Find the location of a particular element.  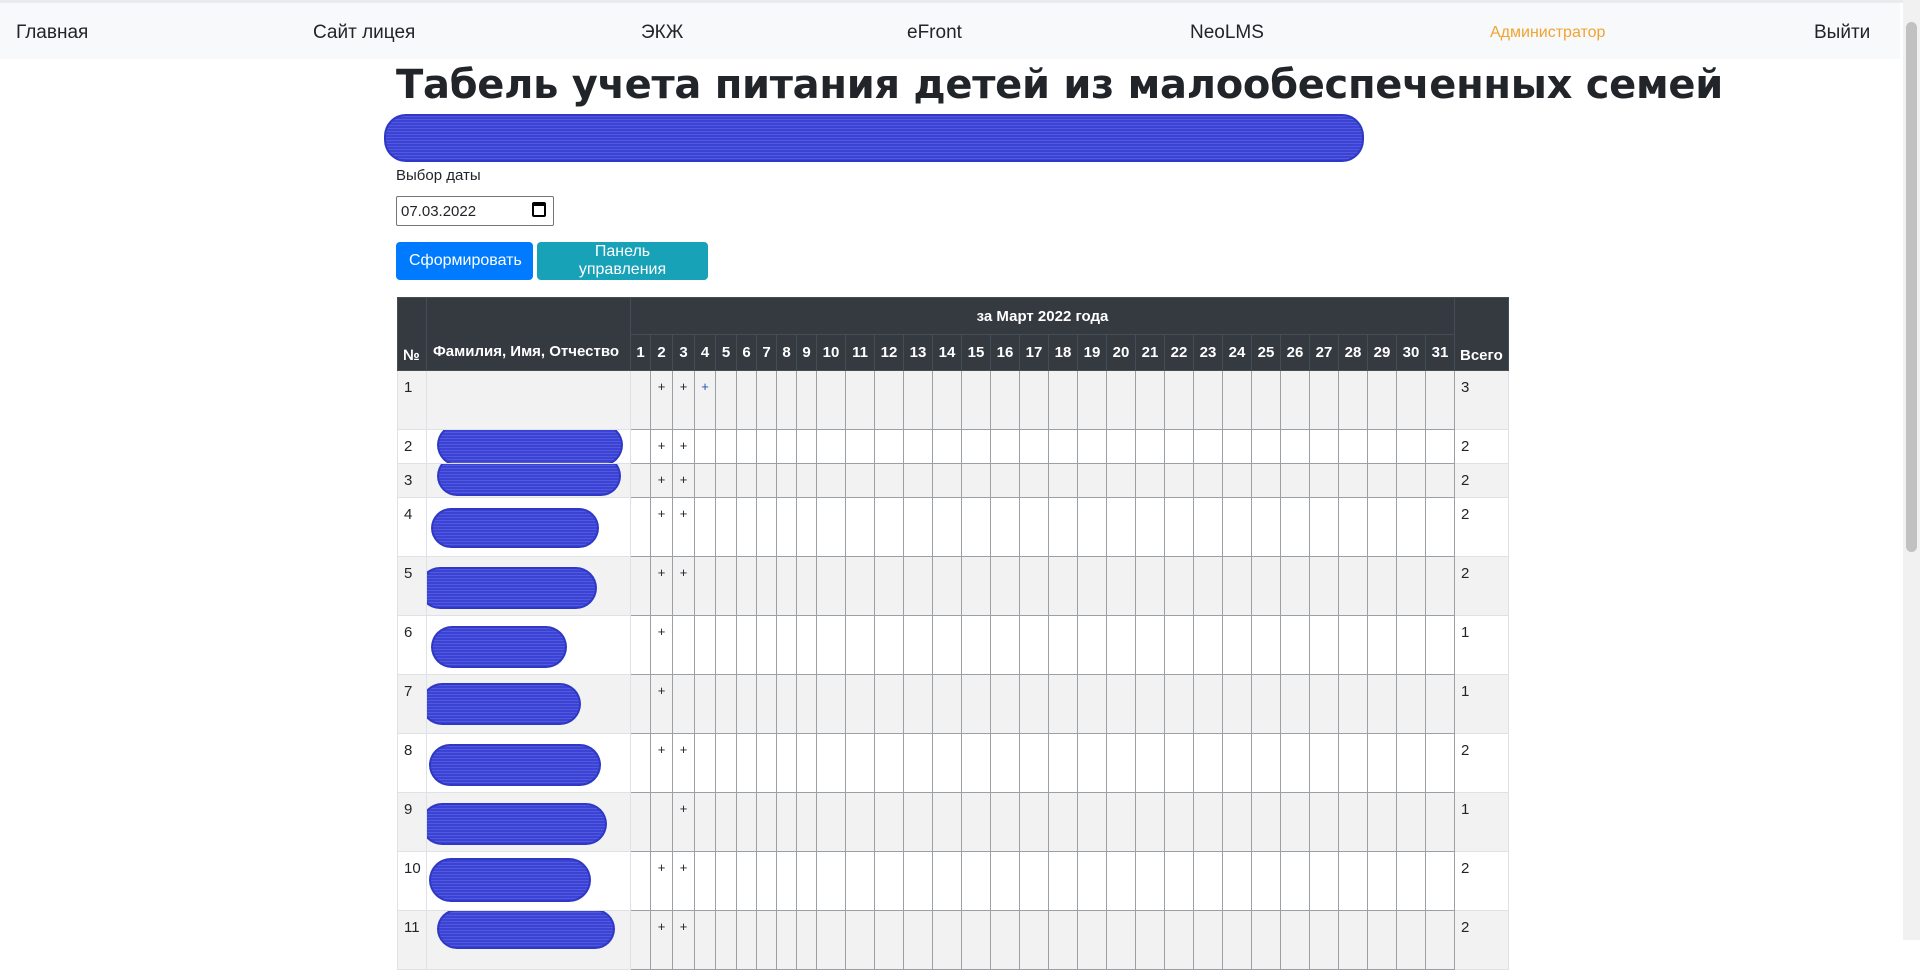

scrollbar is located at coordinates (1911, 470).